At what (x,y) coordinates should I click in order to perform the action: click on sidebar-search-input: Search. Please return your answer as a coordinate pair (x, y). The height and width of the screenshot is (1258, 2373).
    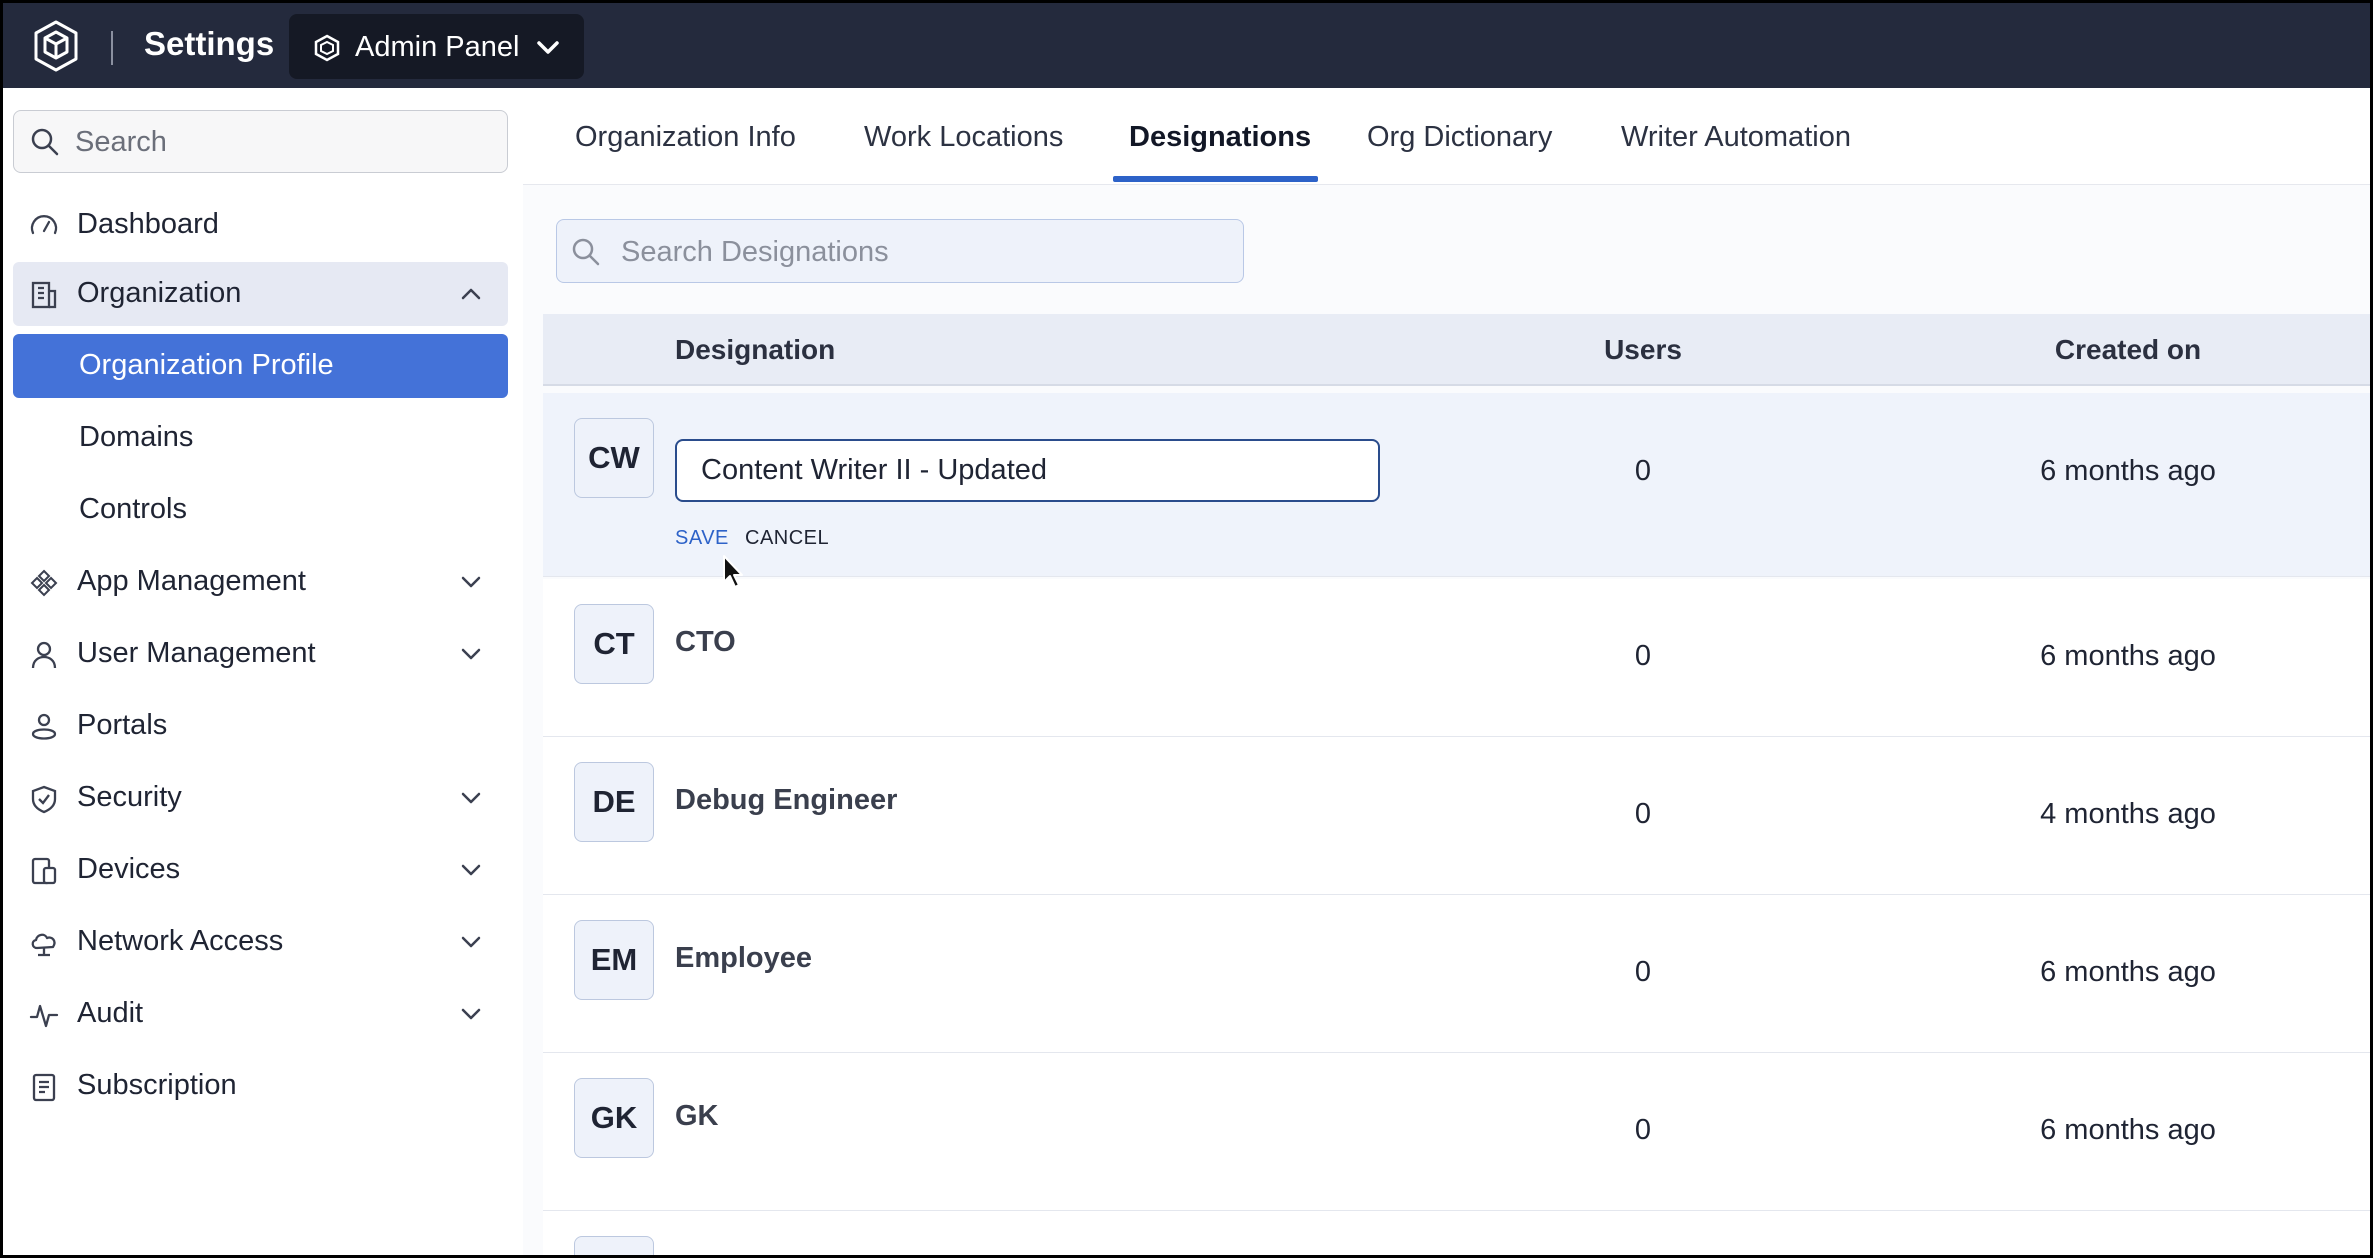
    Looking at the image, I should click on (260, 141).